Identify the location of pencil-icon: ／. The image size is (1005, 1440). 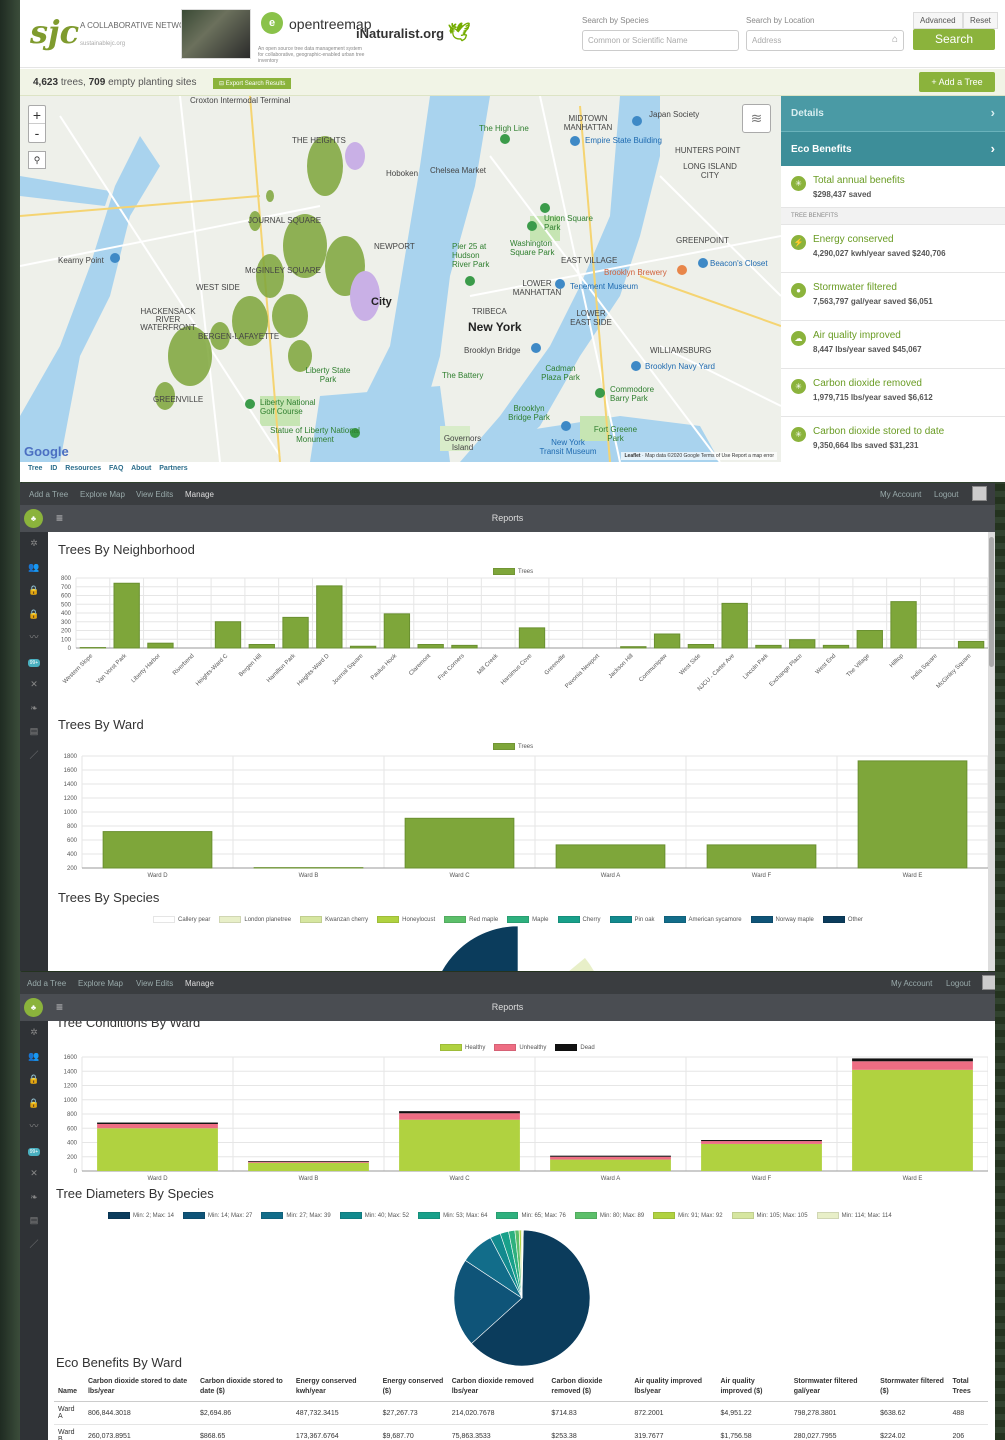
(34, 756).